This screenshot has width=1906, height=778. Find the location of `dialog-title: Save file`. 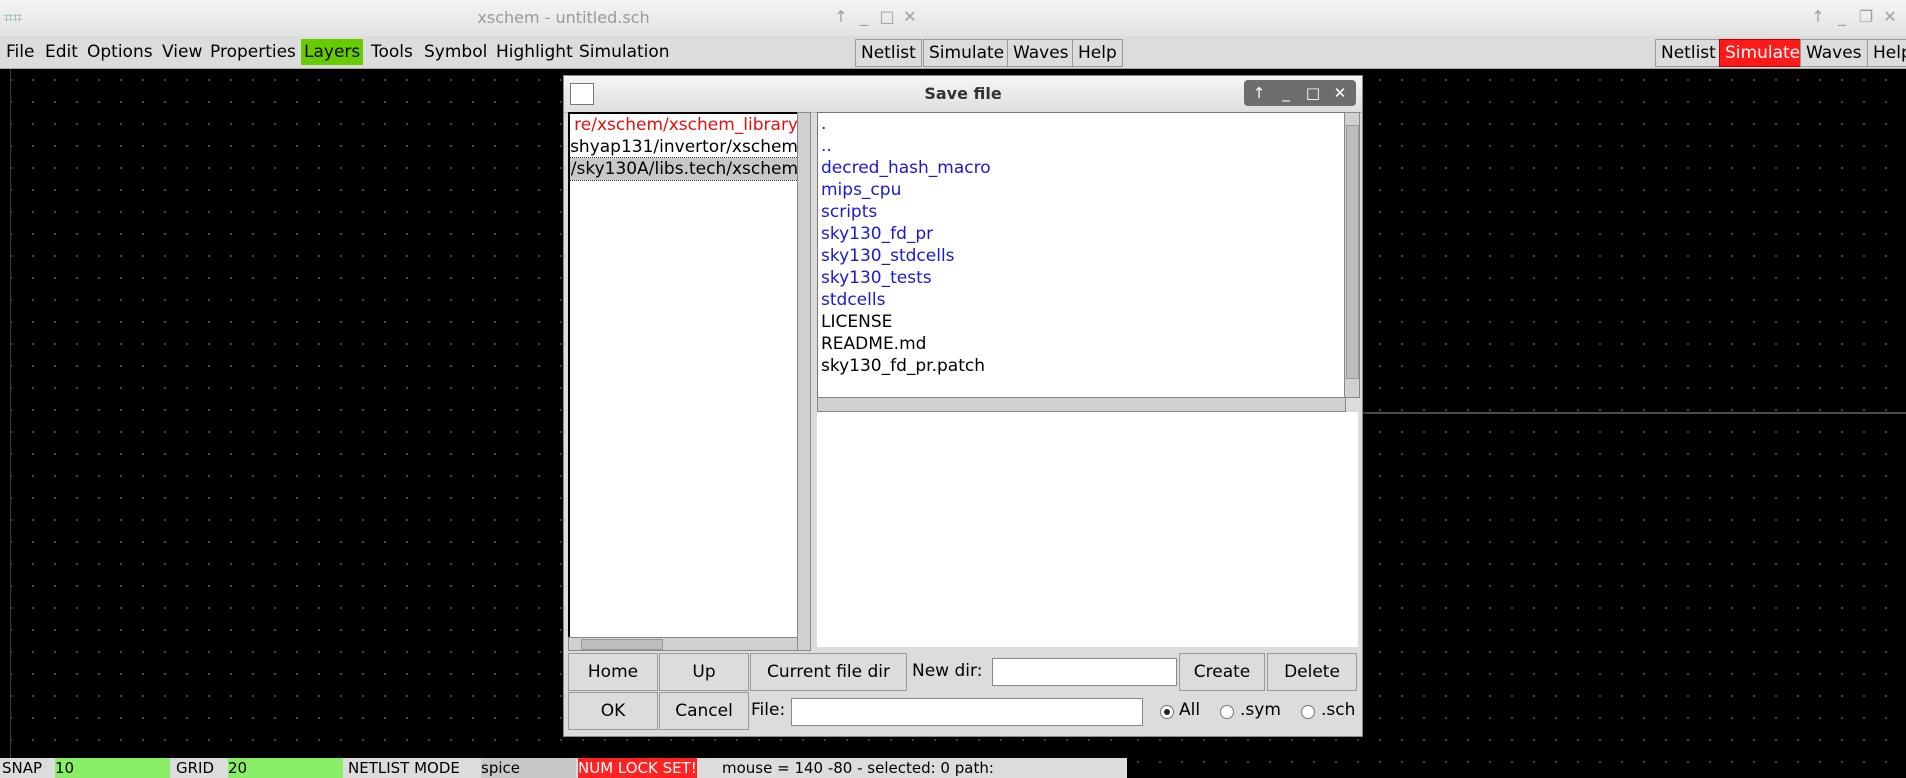

dialog-title: Save file is located at coordinates (963, 93).